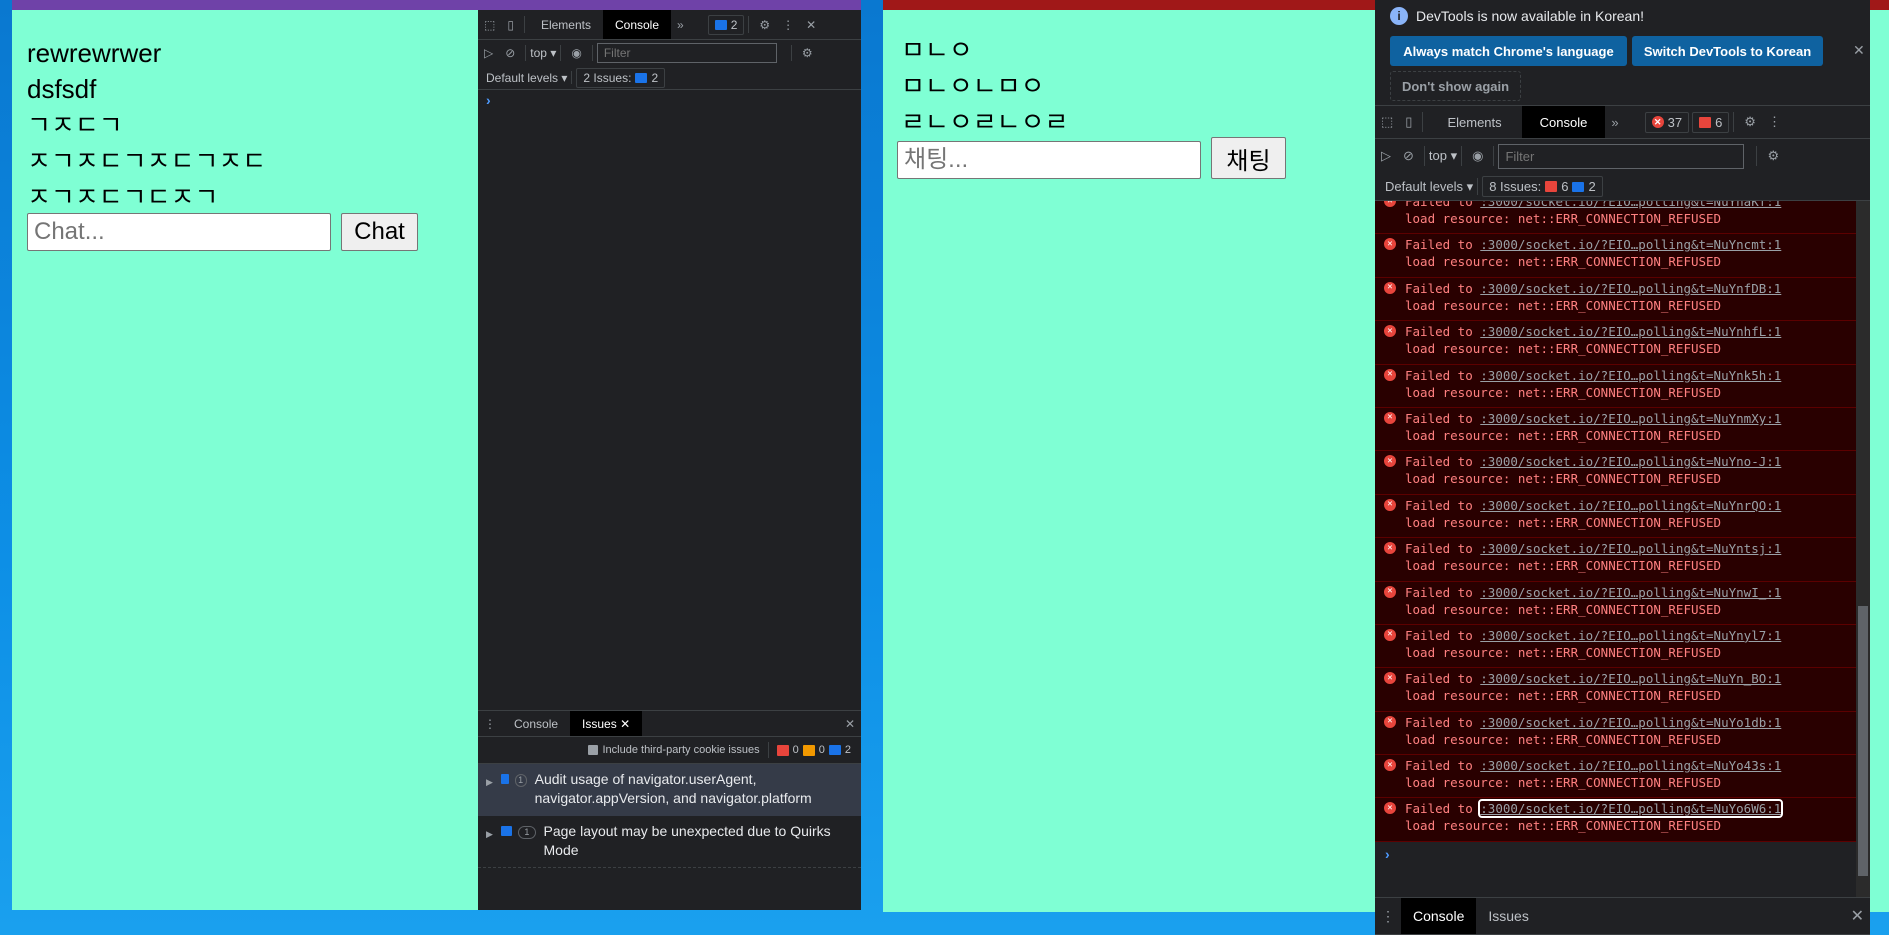 This screenshot has height=935, width=1889. What do you see at coordinates (726, 24) in the screenshot?
I see `issues-badge: 2` at bounding box center [726, 24].